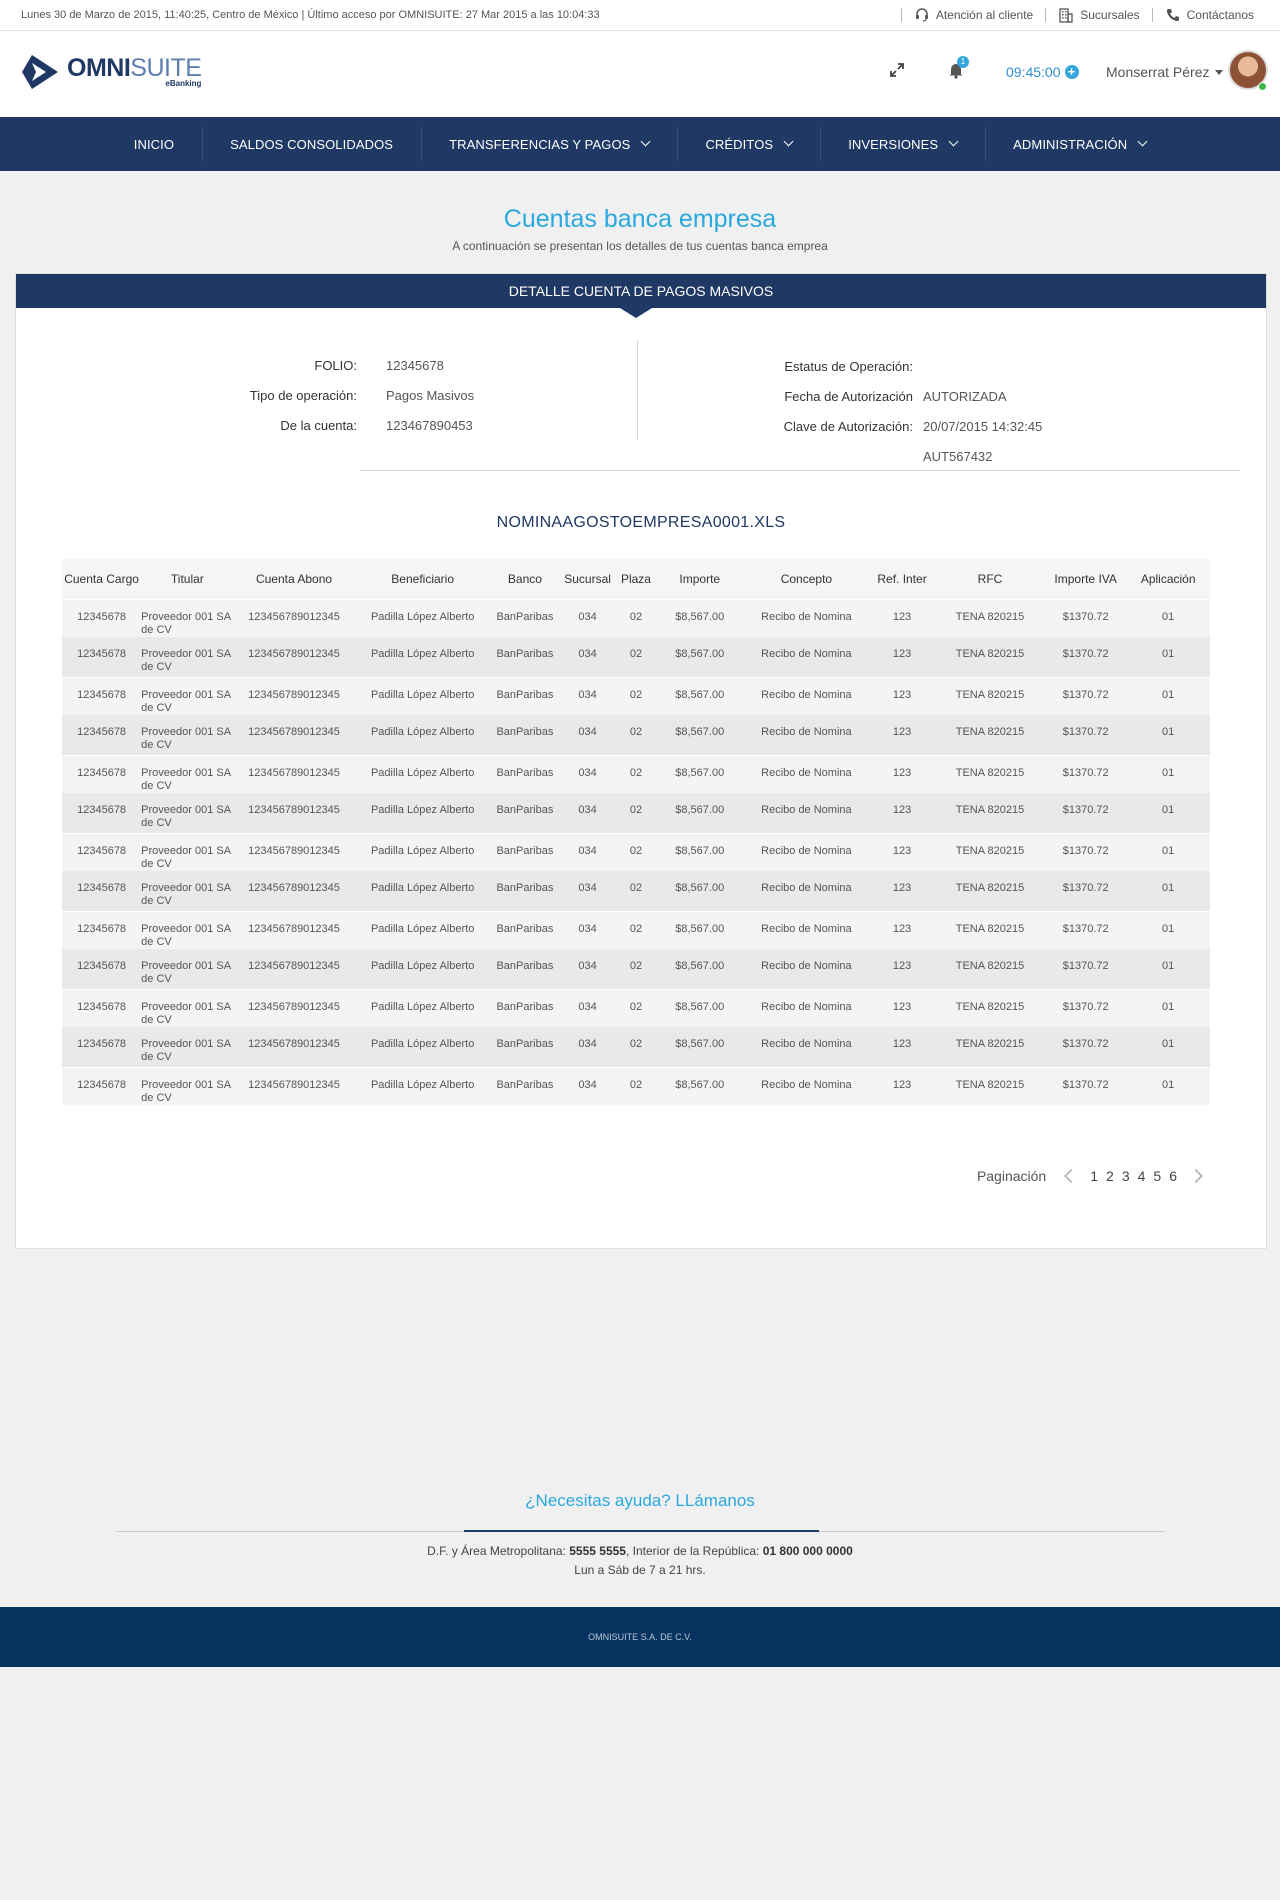 The width and height of the screenshot is (1280, 1900). I want to click on page-link: 1, so click(1094, 1176).